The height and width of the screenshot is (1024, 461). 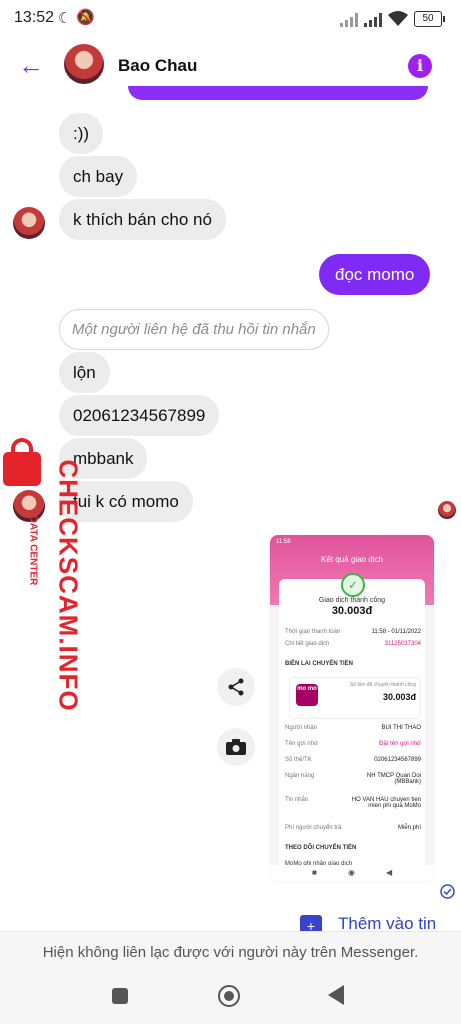 What do you see at coordinates (429, 19) in the screenshot?
I see `battery-icon: 50` at bounding box center [429, 19].